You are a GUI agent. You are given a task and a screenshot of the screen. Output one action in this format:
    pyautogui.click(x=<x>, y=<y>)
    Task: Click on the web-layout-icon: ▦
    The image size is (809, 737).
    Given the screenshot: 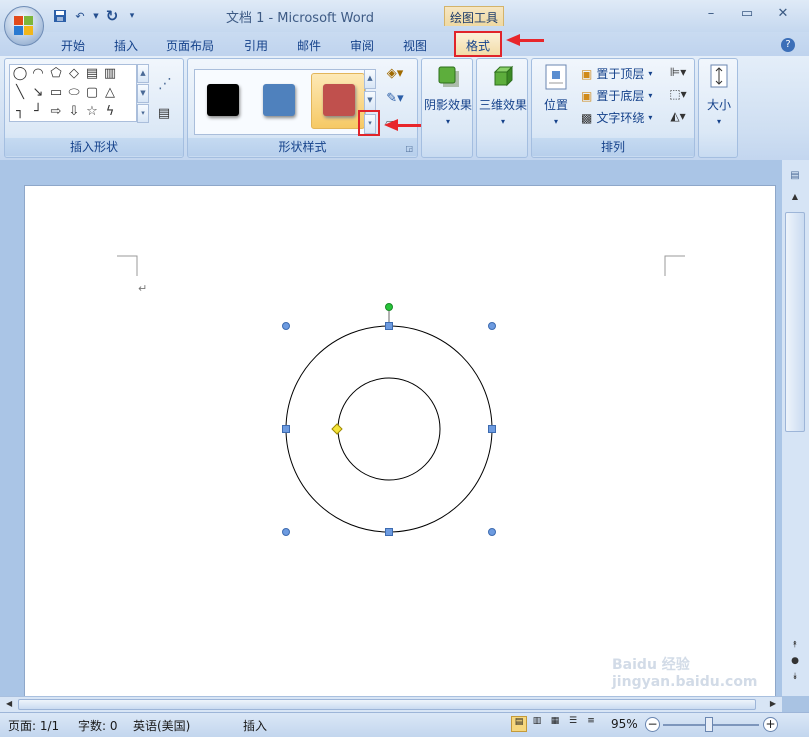 What is the action you would take?
    pyautogui.click(x=555, y=724)
    